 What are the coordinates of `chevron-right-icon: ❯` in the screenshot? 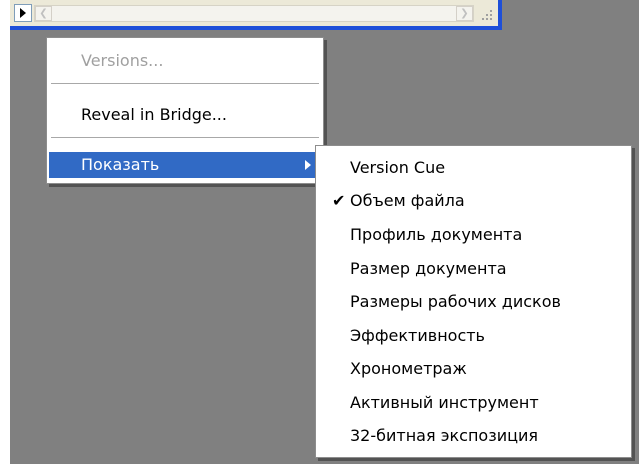 It's located at (464, 13).